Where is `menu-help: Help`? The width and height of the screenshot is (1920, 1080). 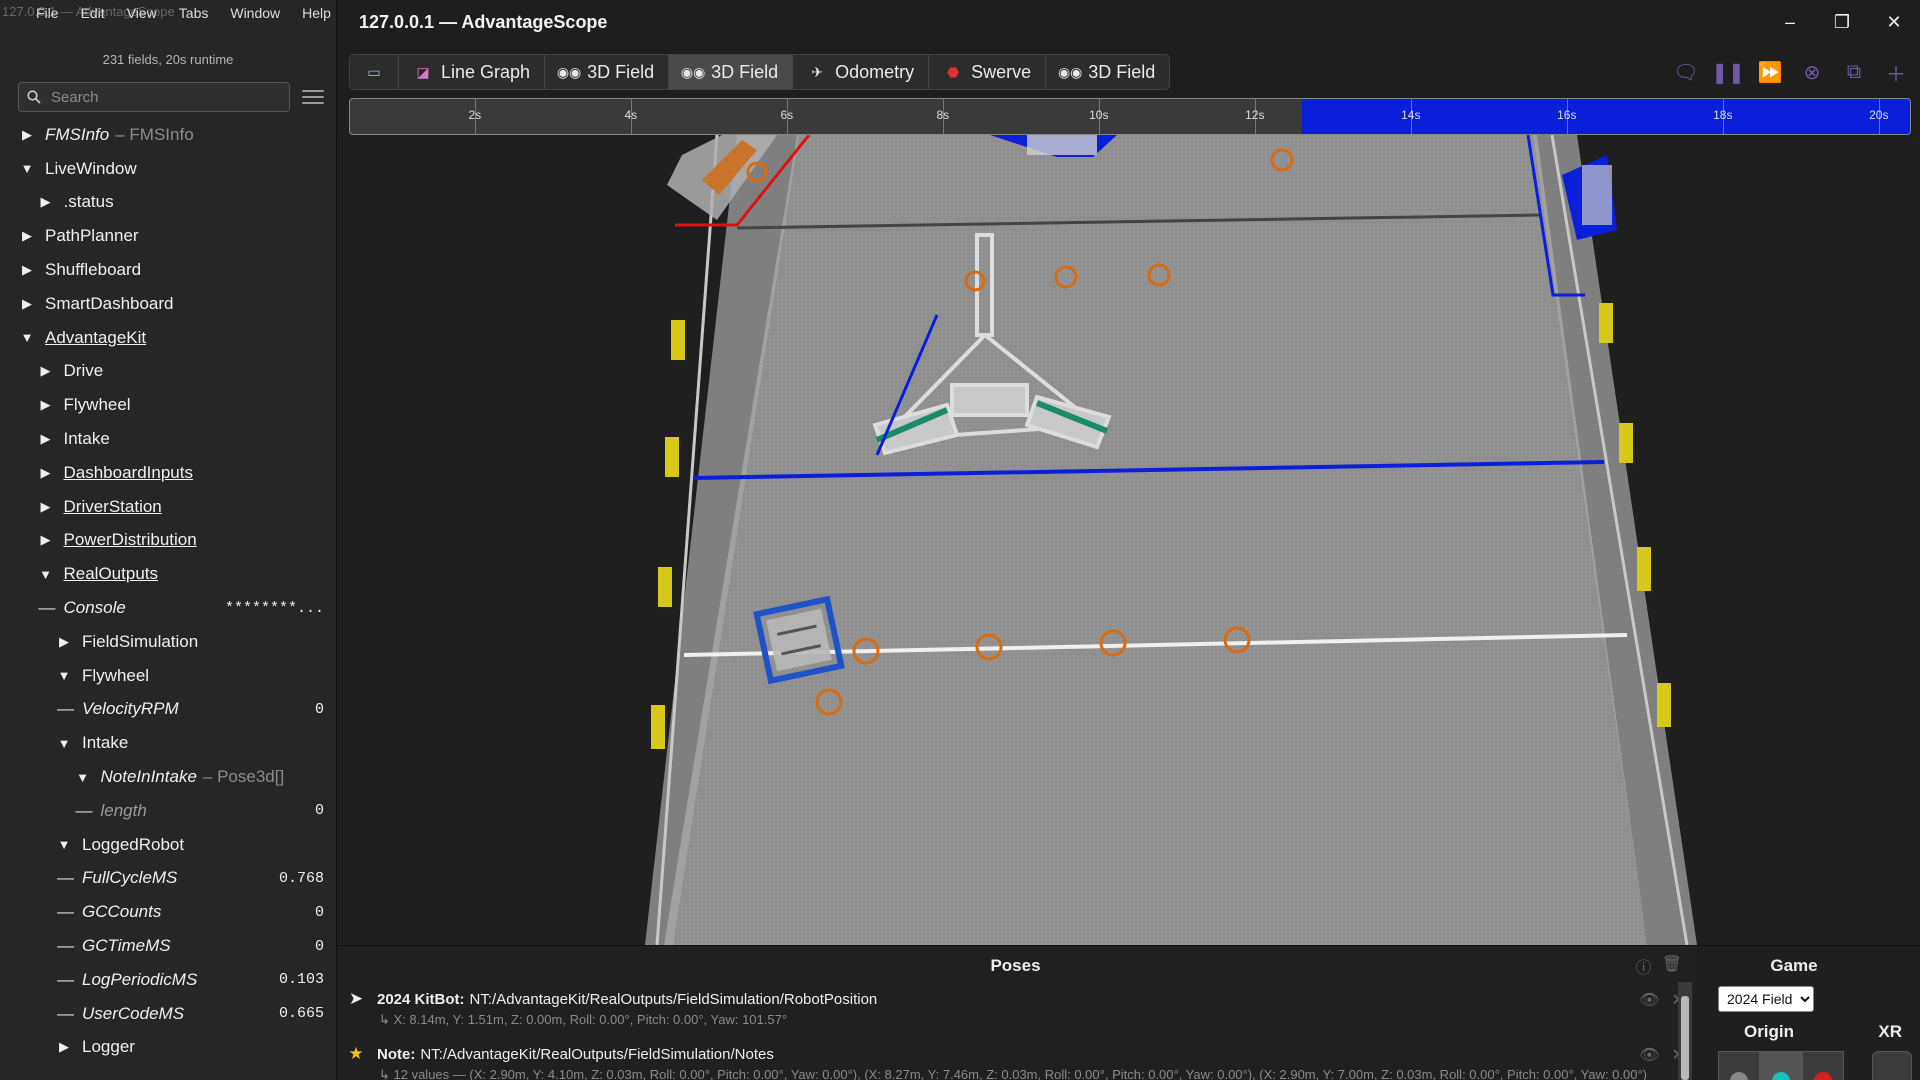
menu-help: Help is located at coordinates (316, 13).